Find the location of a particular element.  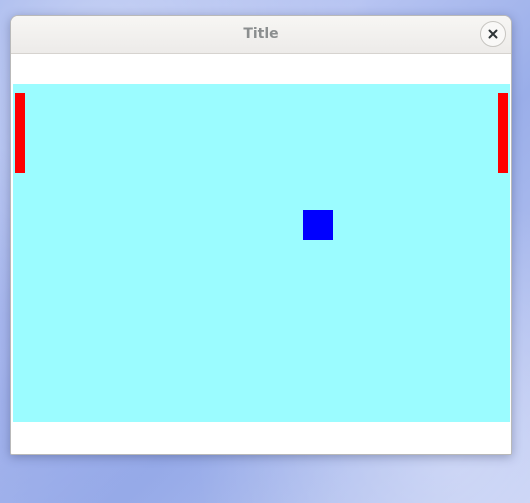

title-bar: Title is located at coordinates (261, 35).